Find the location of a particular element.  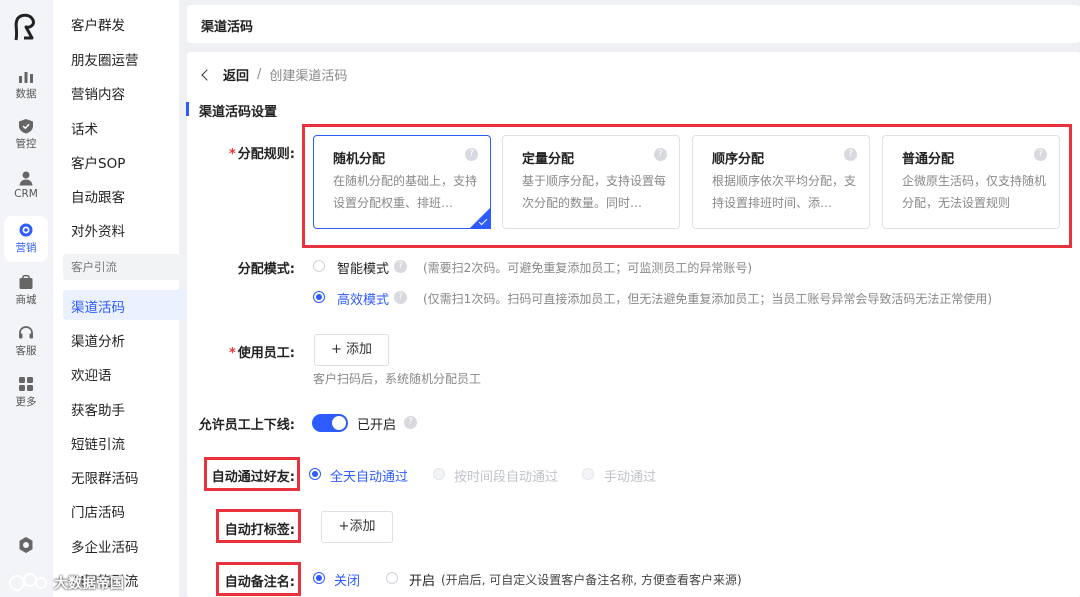

submenu-item: 欢迎语 is located at coordinates (91, 374).